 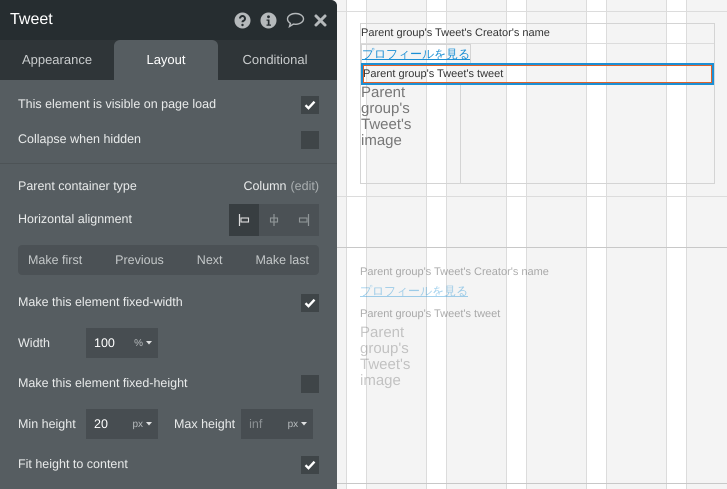 I want to click on setting-label: Collapse when hidden, so click(x=80, y=139).